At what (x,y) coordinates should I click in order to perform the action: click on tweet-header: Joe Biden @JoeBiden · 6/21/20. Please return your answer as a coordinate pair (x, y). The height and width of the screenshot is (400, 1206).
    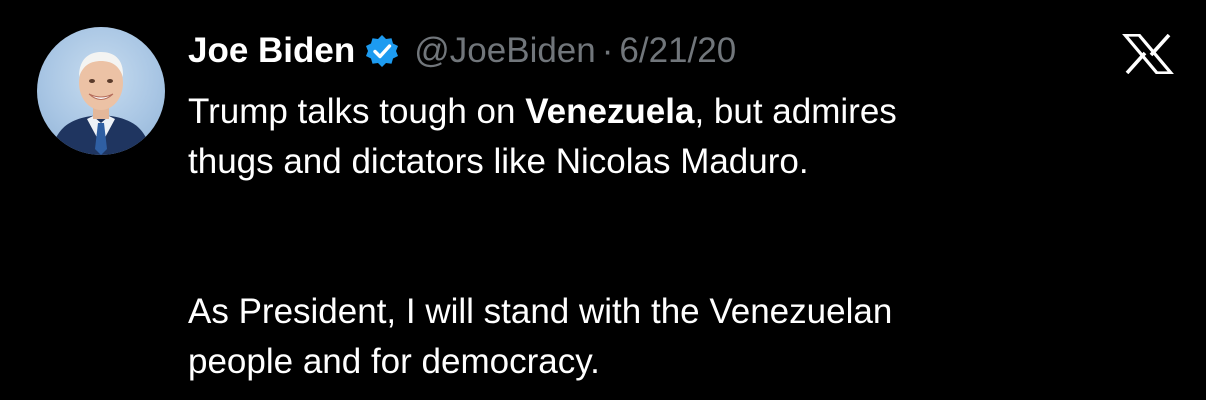
    Looking at the image, I should click on (462, 51).